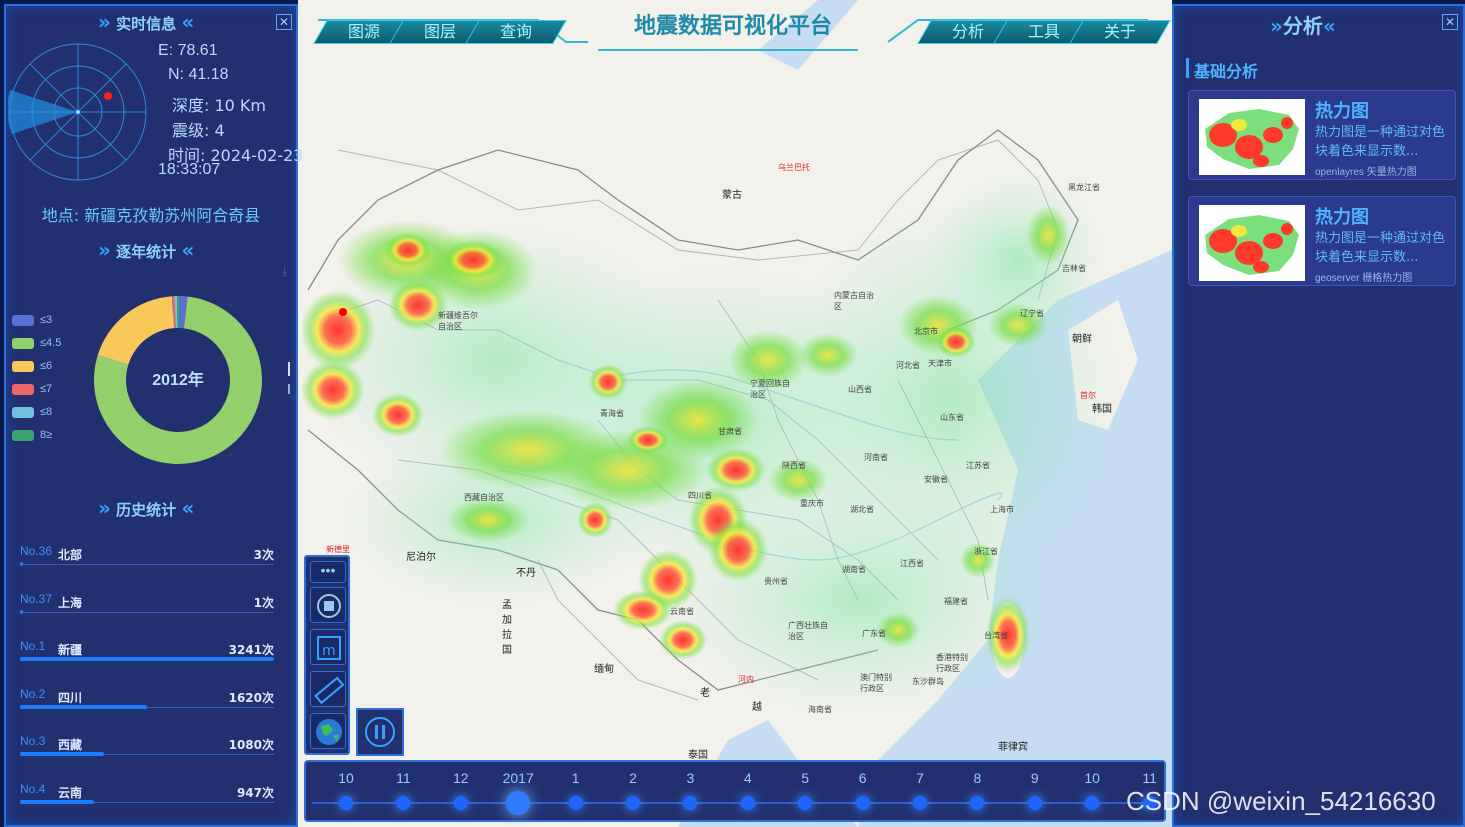 The height and width of the screenshot is (827, 1465). I want to click on map-label-korea-north: 朝鲜, so click(1082, 339).